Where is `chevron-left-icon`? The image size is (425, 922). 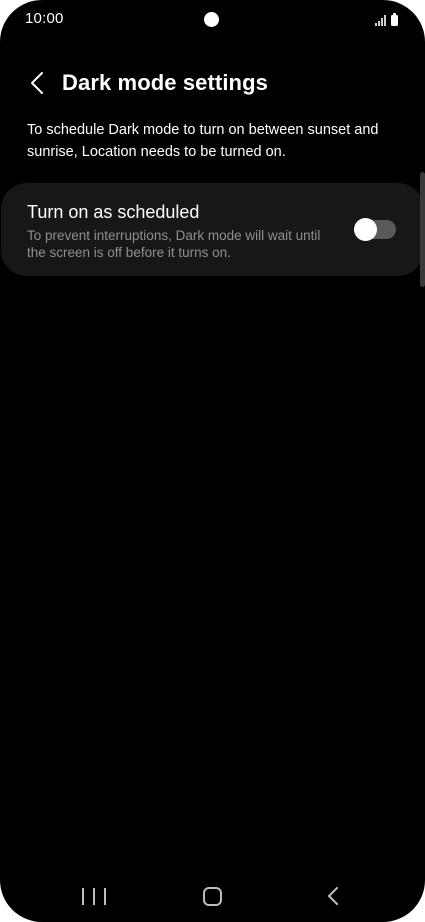
chevron-left-icon is located at coordinates (37, 83).